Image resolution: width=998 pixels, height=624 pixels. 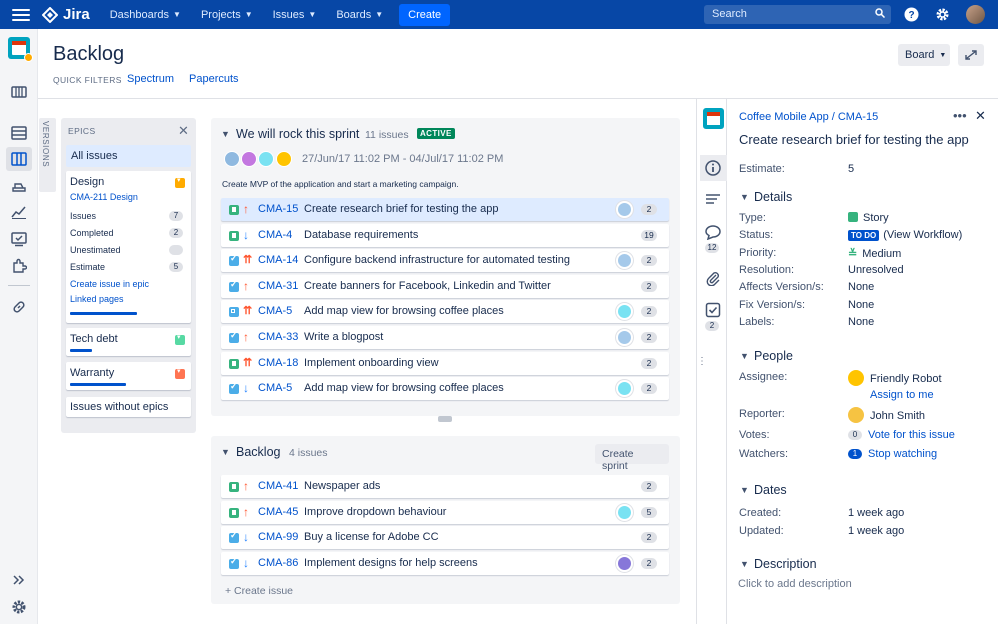 What do you see at coordinates (445, 486) in the screenshot?
I see `issue-row: ↑ CMA-41 Newspaper ads 2` at bounding box center [445, 486].